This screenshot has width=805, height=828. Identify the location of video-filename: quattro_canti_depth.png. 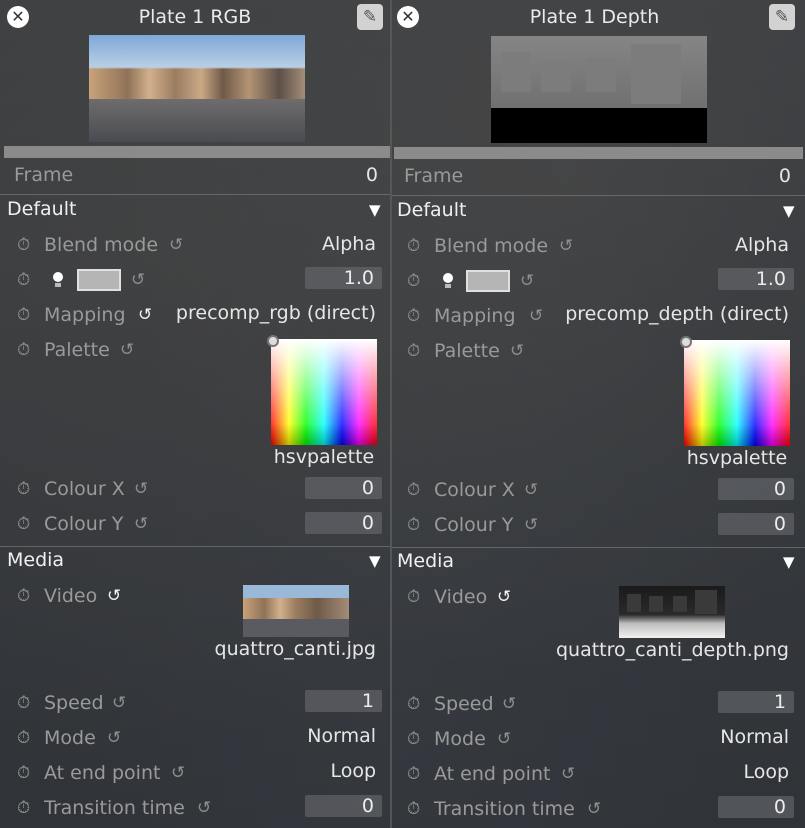
(672, 650).